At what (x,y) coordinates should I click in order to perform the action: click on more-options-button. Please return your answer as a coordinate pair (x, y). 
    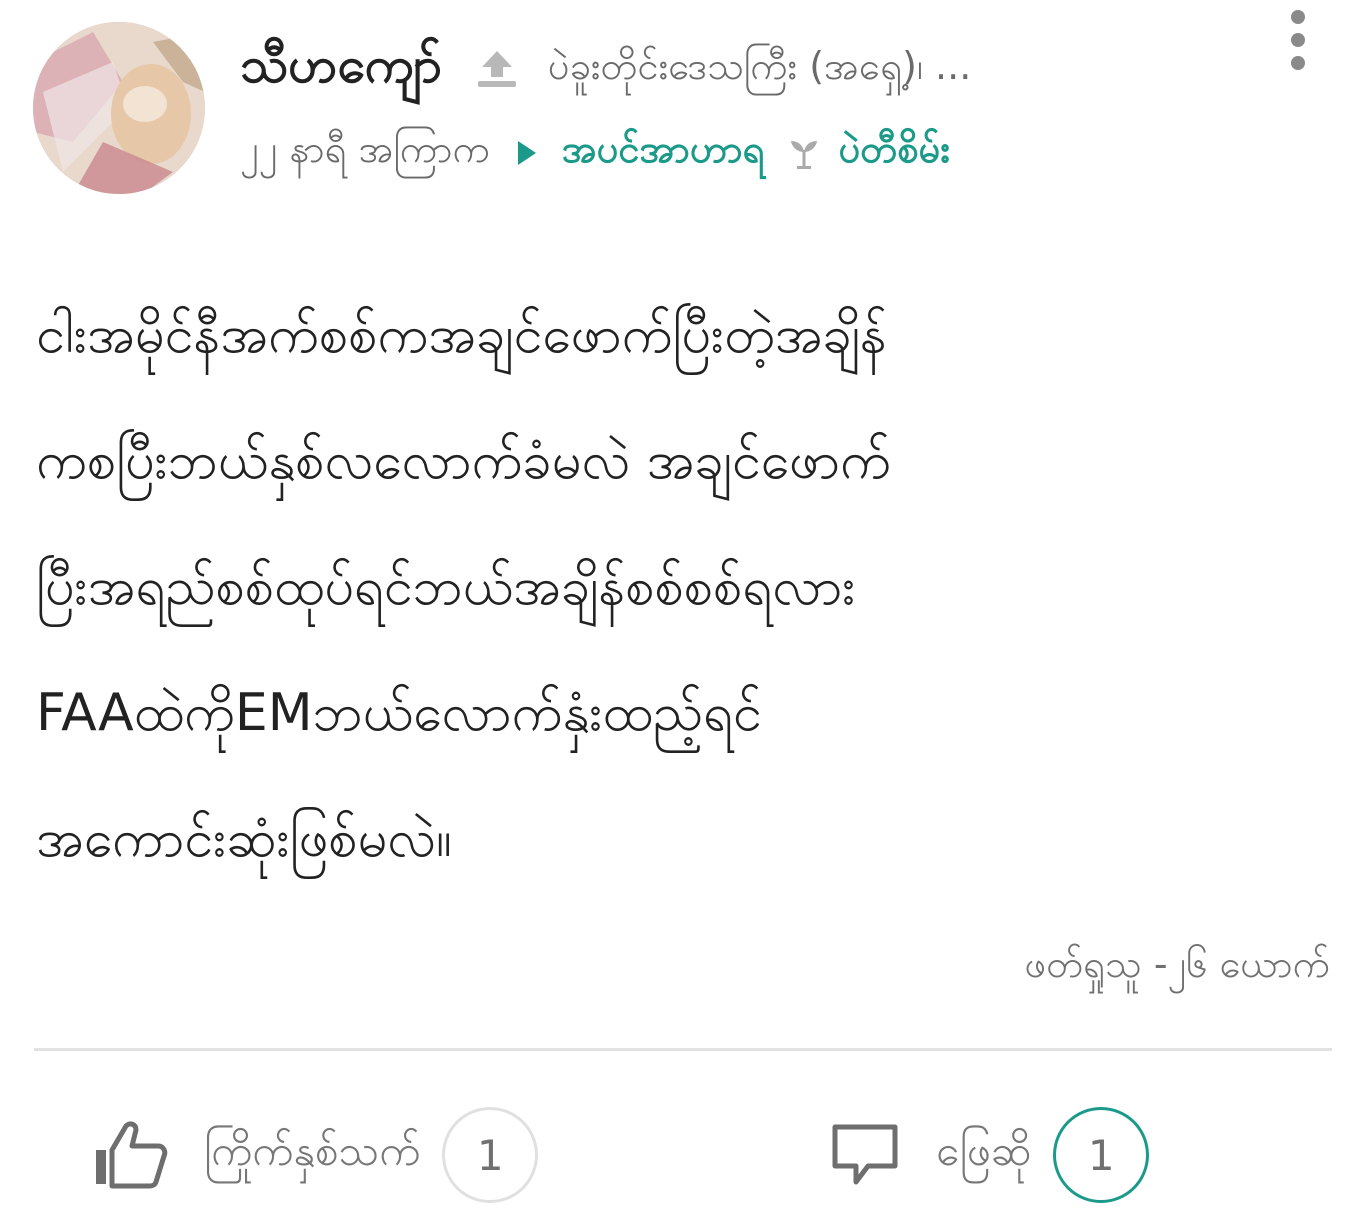
    Looking at the image, I should click on (1298, 40).